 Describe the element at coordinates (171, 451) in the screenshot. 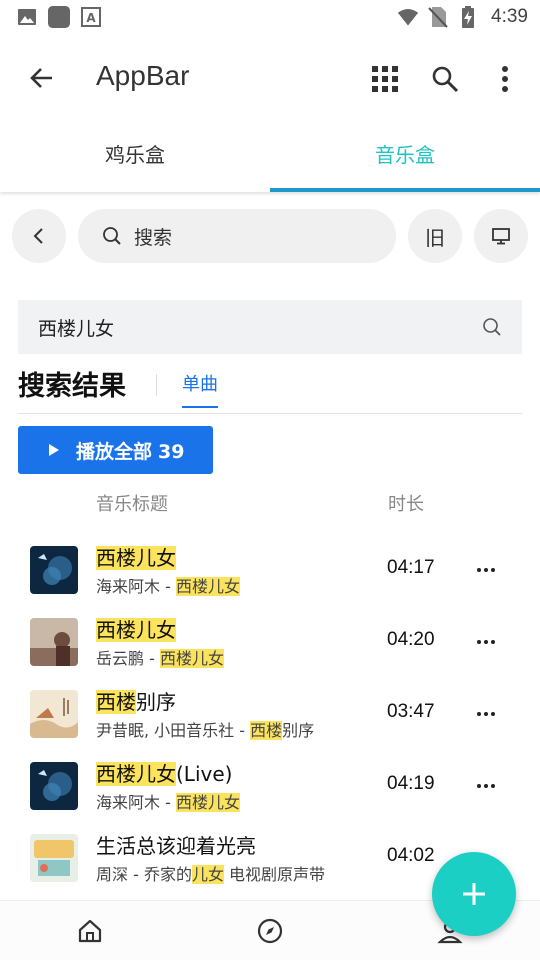

I see `play-all-count: 39` at that location.